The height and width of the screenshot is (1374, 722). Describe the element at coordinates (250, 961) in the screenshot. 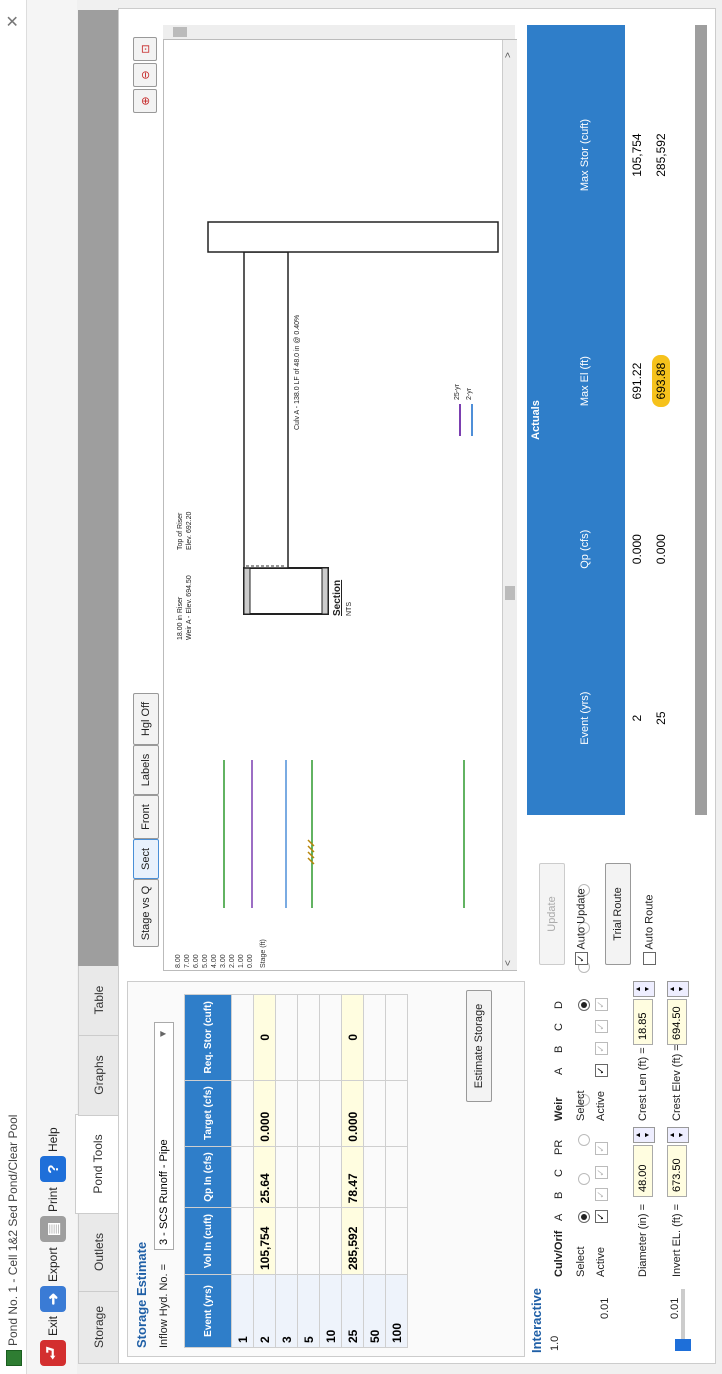

I see `stage-tick: 0.00` at that location.